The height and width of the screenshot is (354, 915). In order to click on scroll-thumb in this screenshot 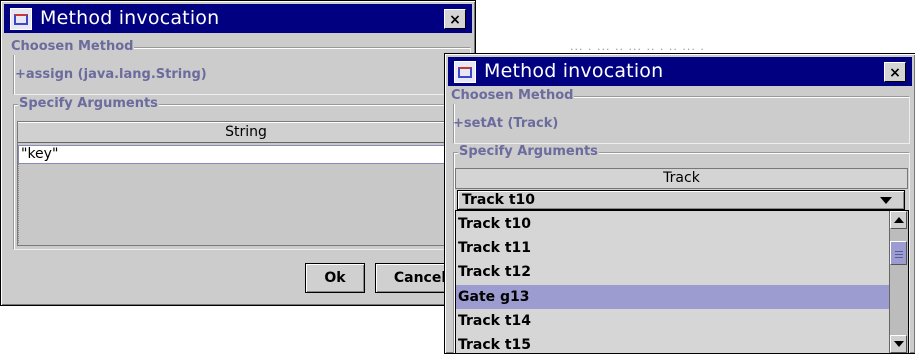, I will do `click(898, 253)`.